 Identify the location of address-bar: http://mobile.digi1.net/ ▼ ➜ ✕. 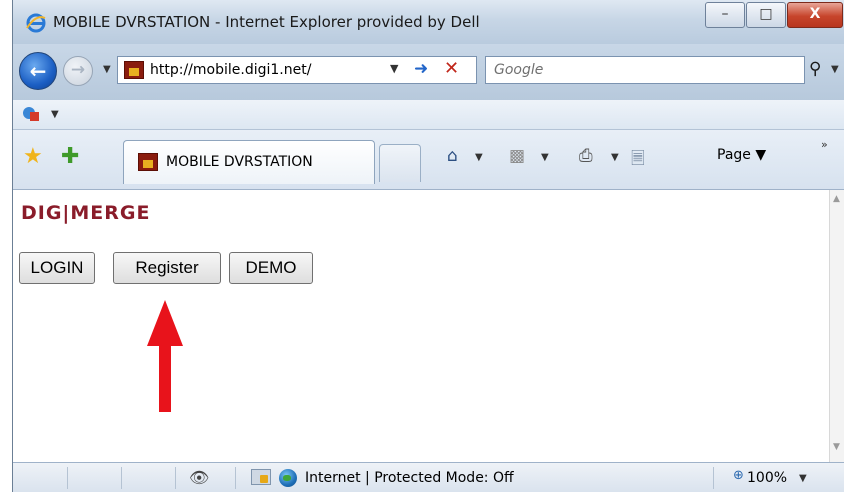
(297, 70).